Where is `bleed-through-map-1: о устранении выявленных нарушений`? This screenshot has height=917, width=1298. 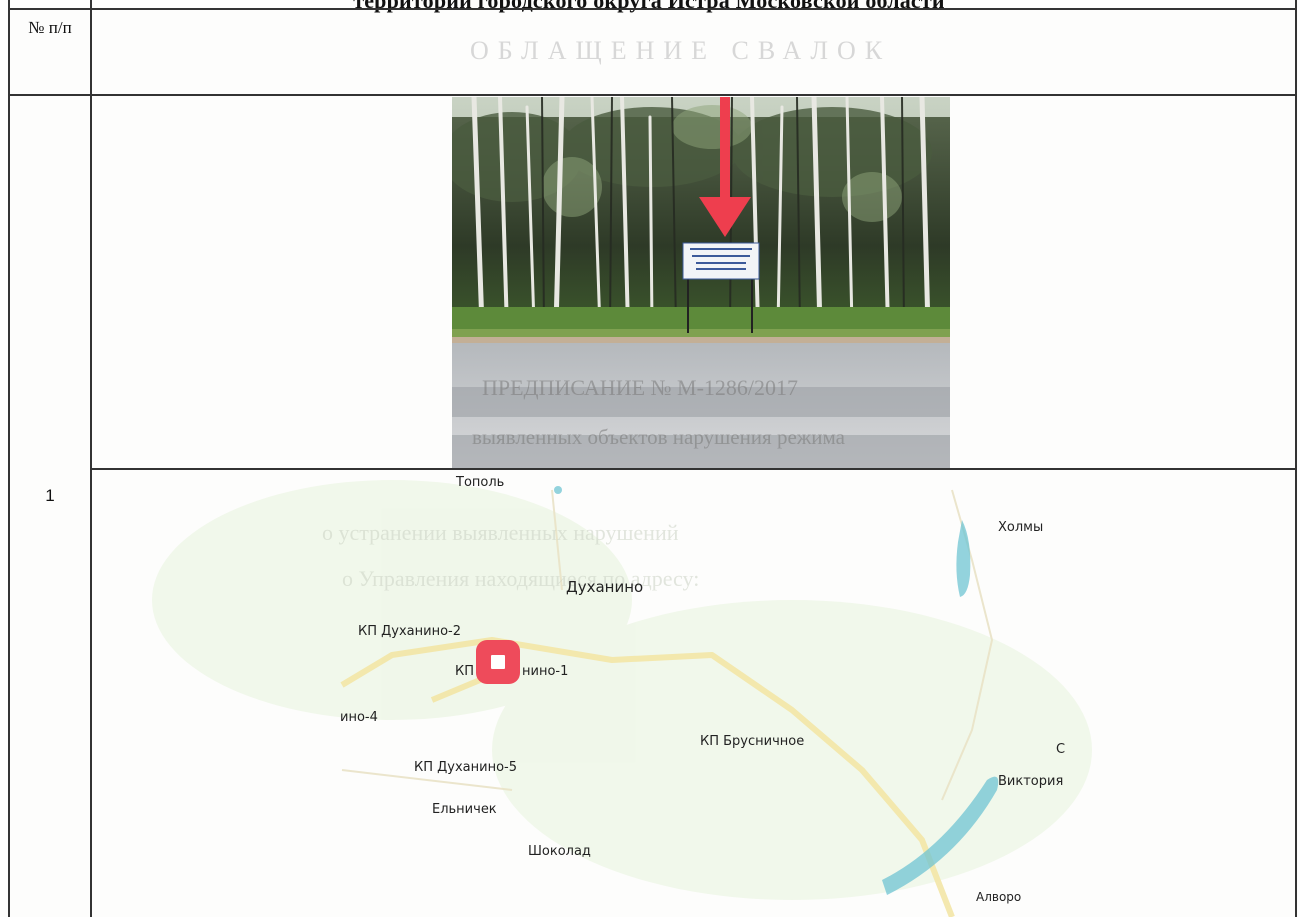 bleed-through-map-1: о устранении выявленных нарушений is located at coordinates (500, 532).